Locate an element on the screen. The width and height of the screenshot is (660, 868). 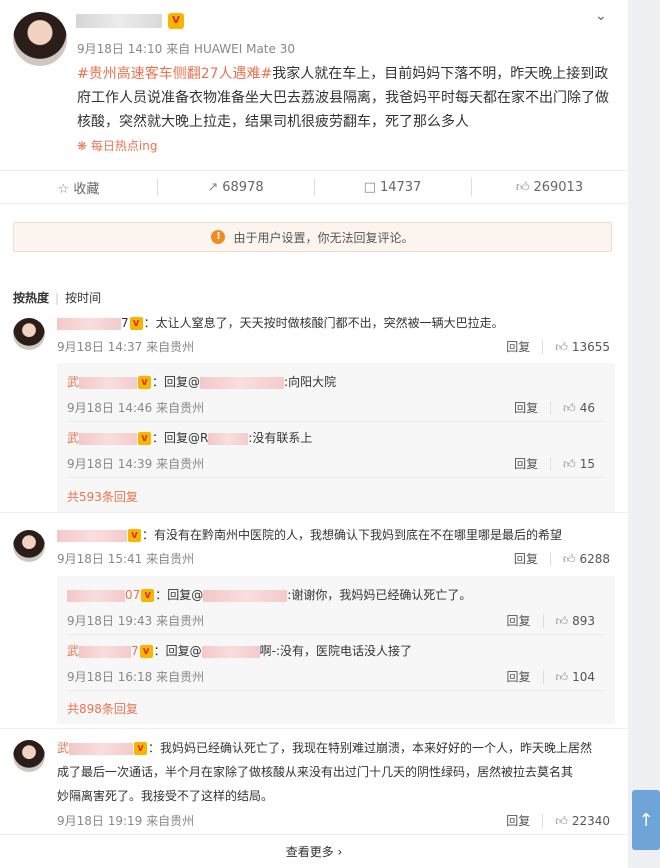
comment-meta: 9月18日 19:19 来自贵州 is located at coordinates (126, 821).